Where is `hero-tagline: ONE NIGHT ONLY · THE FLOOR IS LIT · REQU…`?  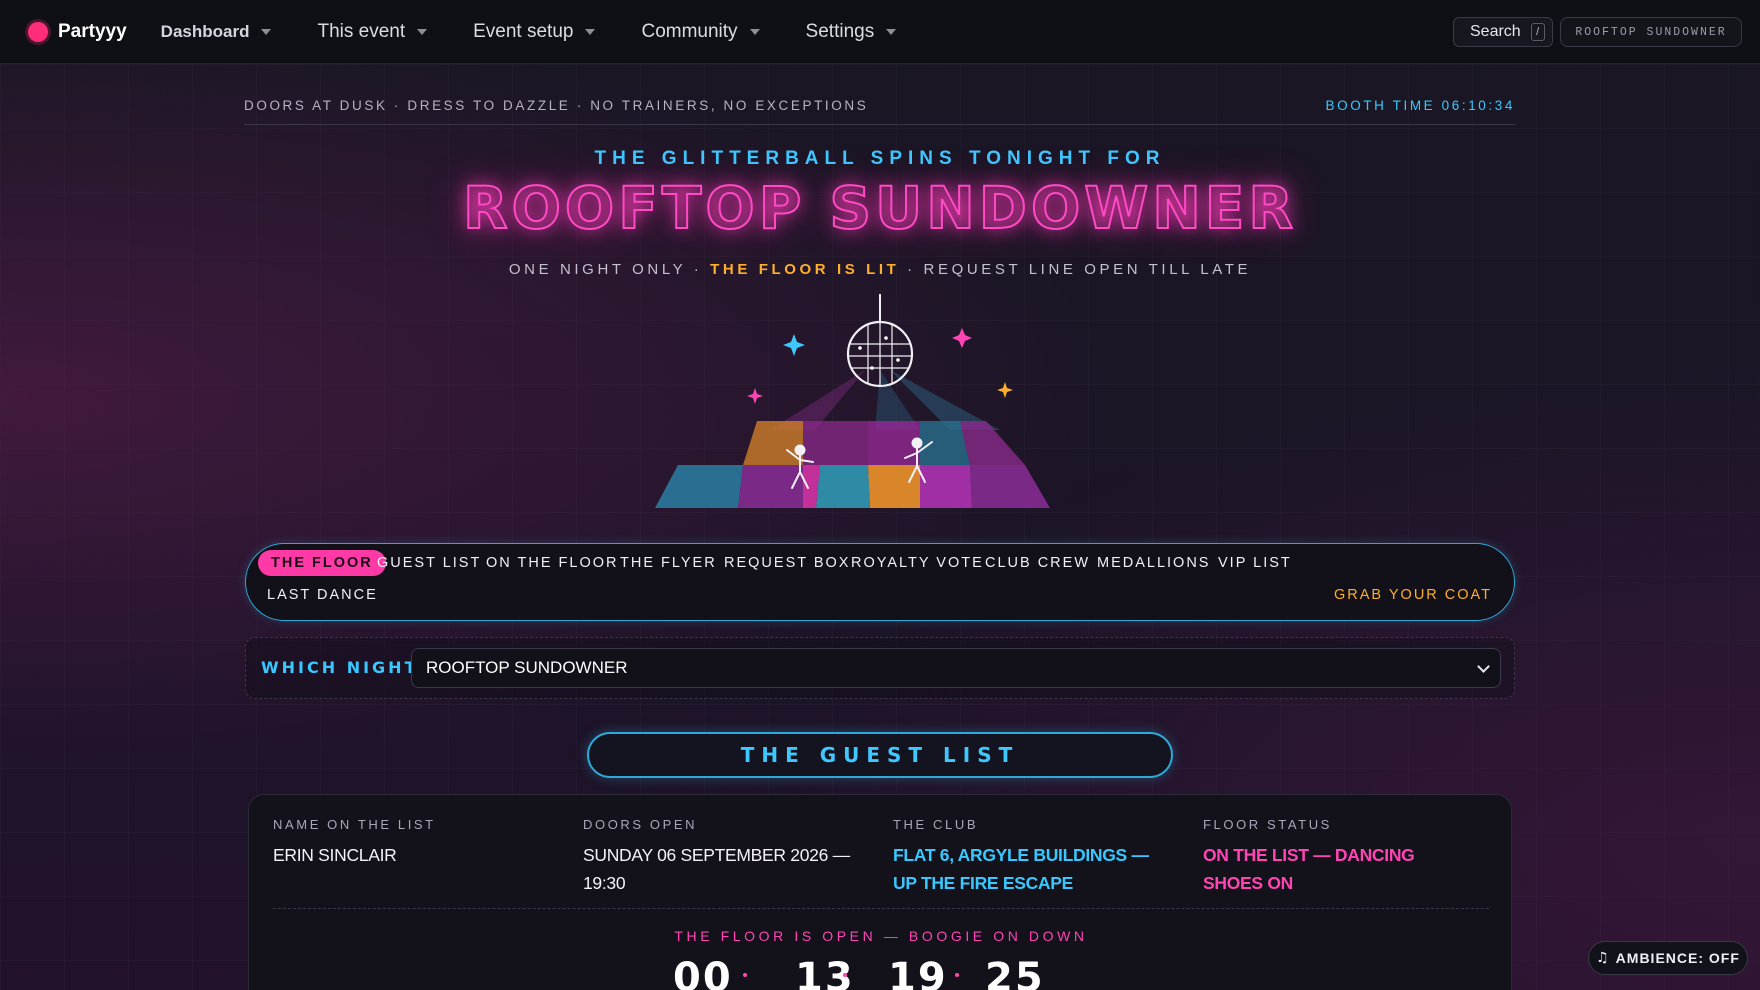
hero-tagline: ONE NIGHT ONLY · THE FLOOR IS LIT · REQU… is located at coordinates (880, 269).